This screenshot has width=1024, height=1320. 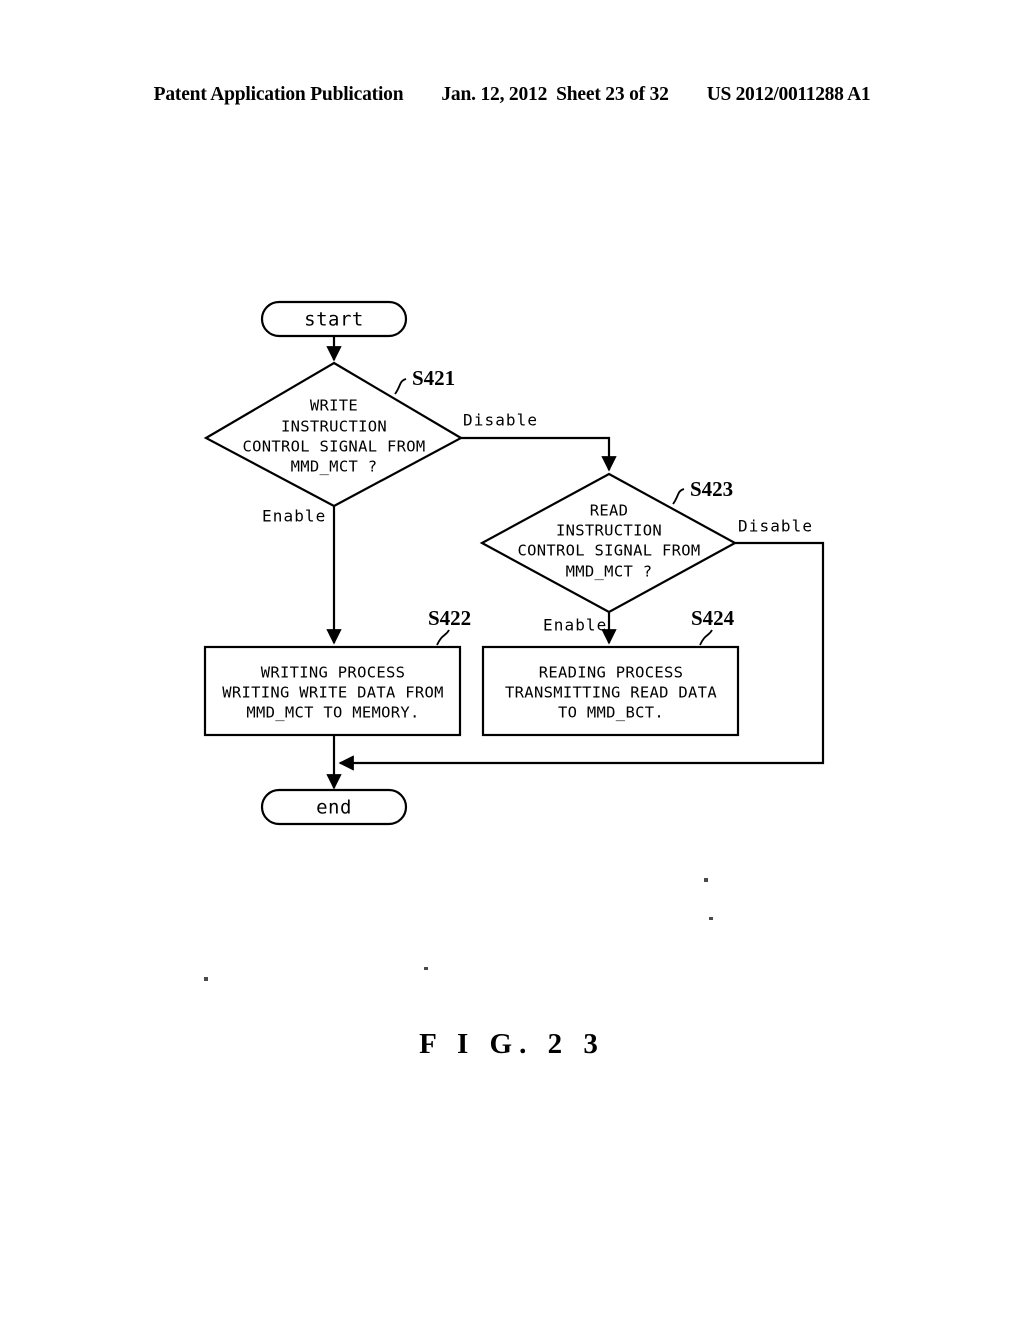 What do you see at coordinates (575, 625) in the screenshot?
I see `s423-enable-label: Enable` at bounding box center [575, 625].